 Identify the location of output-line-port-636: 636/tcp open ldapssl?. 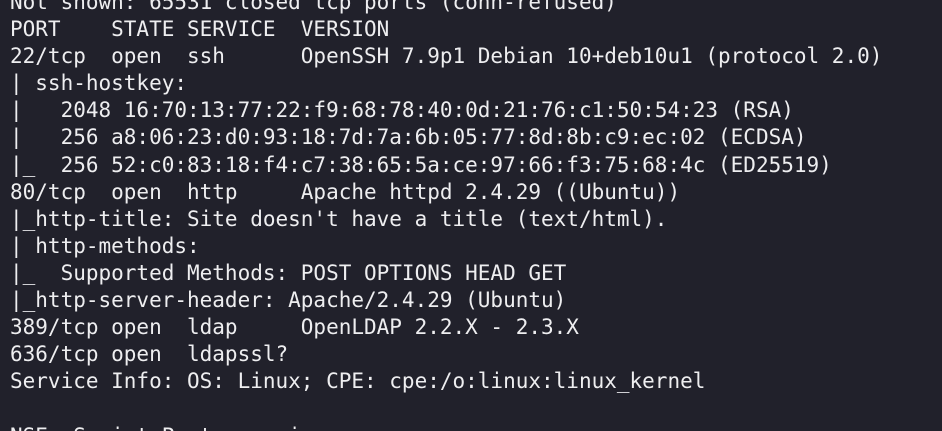
(149, 354).